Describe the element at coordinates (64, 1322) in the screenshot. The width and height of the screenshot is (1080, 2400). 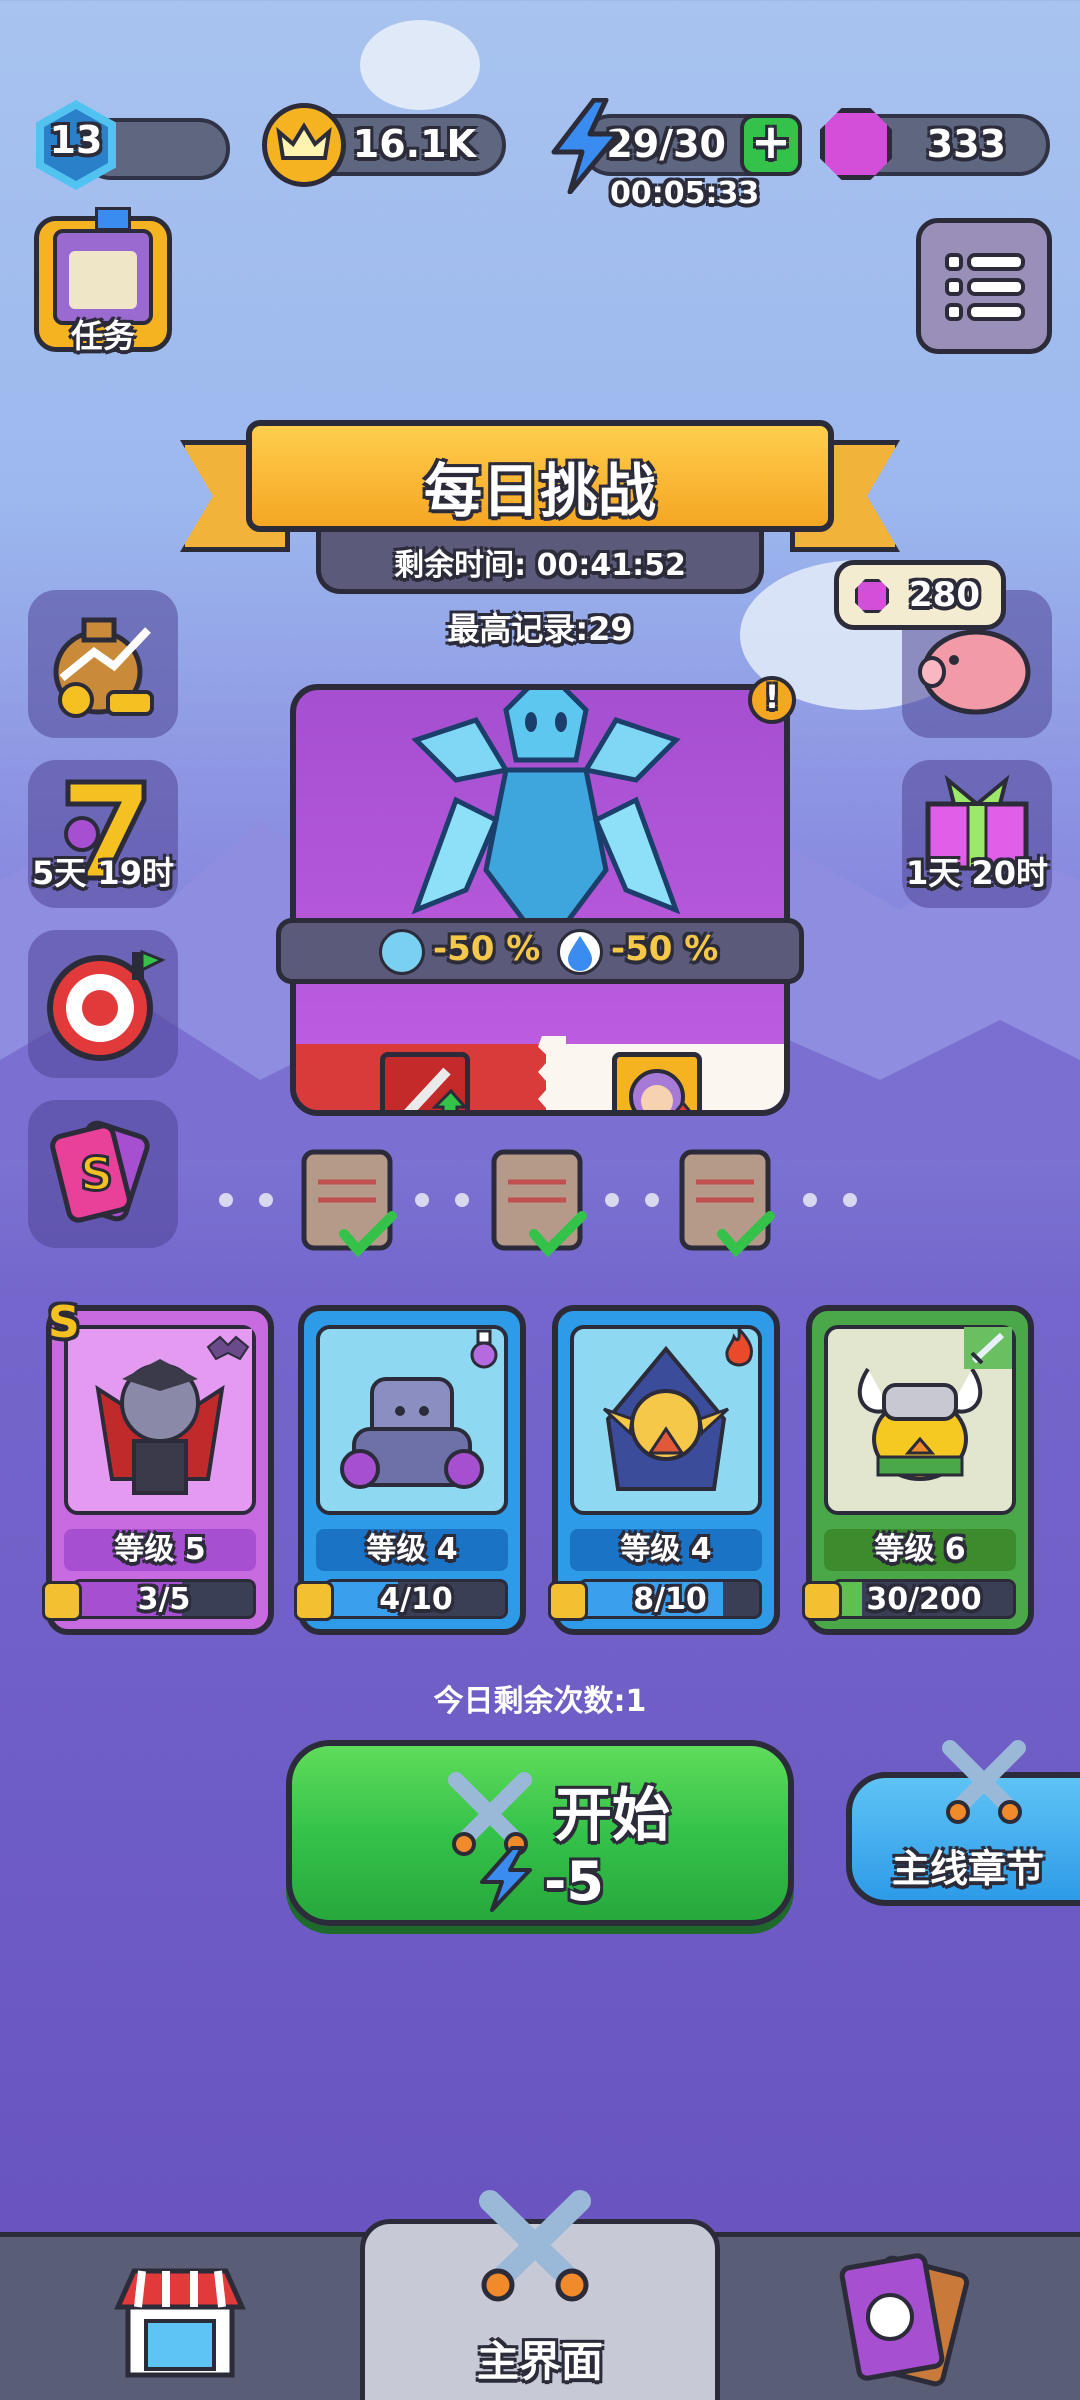
I see `rank-s-badge: S` at that location.